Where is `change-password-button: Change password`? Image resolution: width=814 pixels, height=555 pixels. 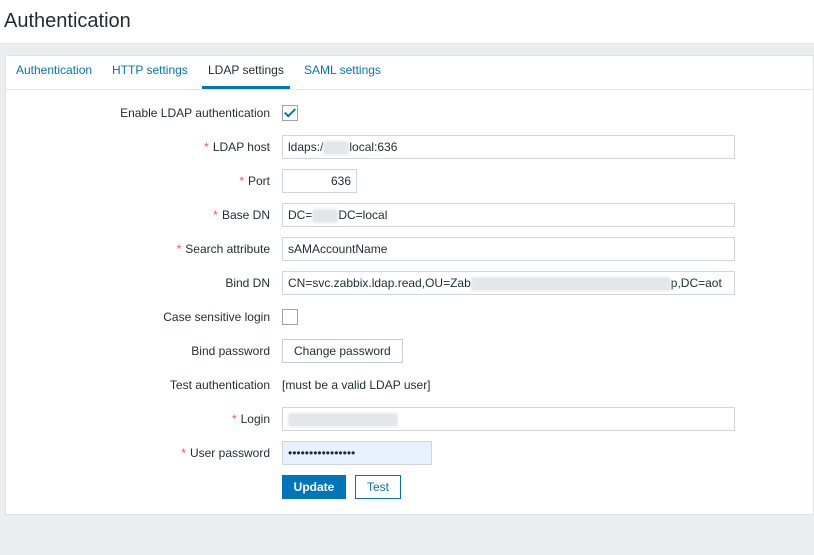
change-password-button: Change password is located at coordinates (342, 351).